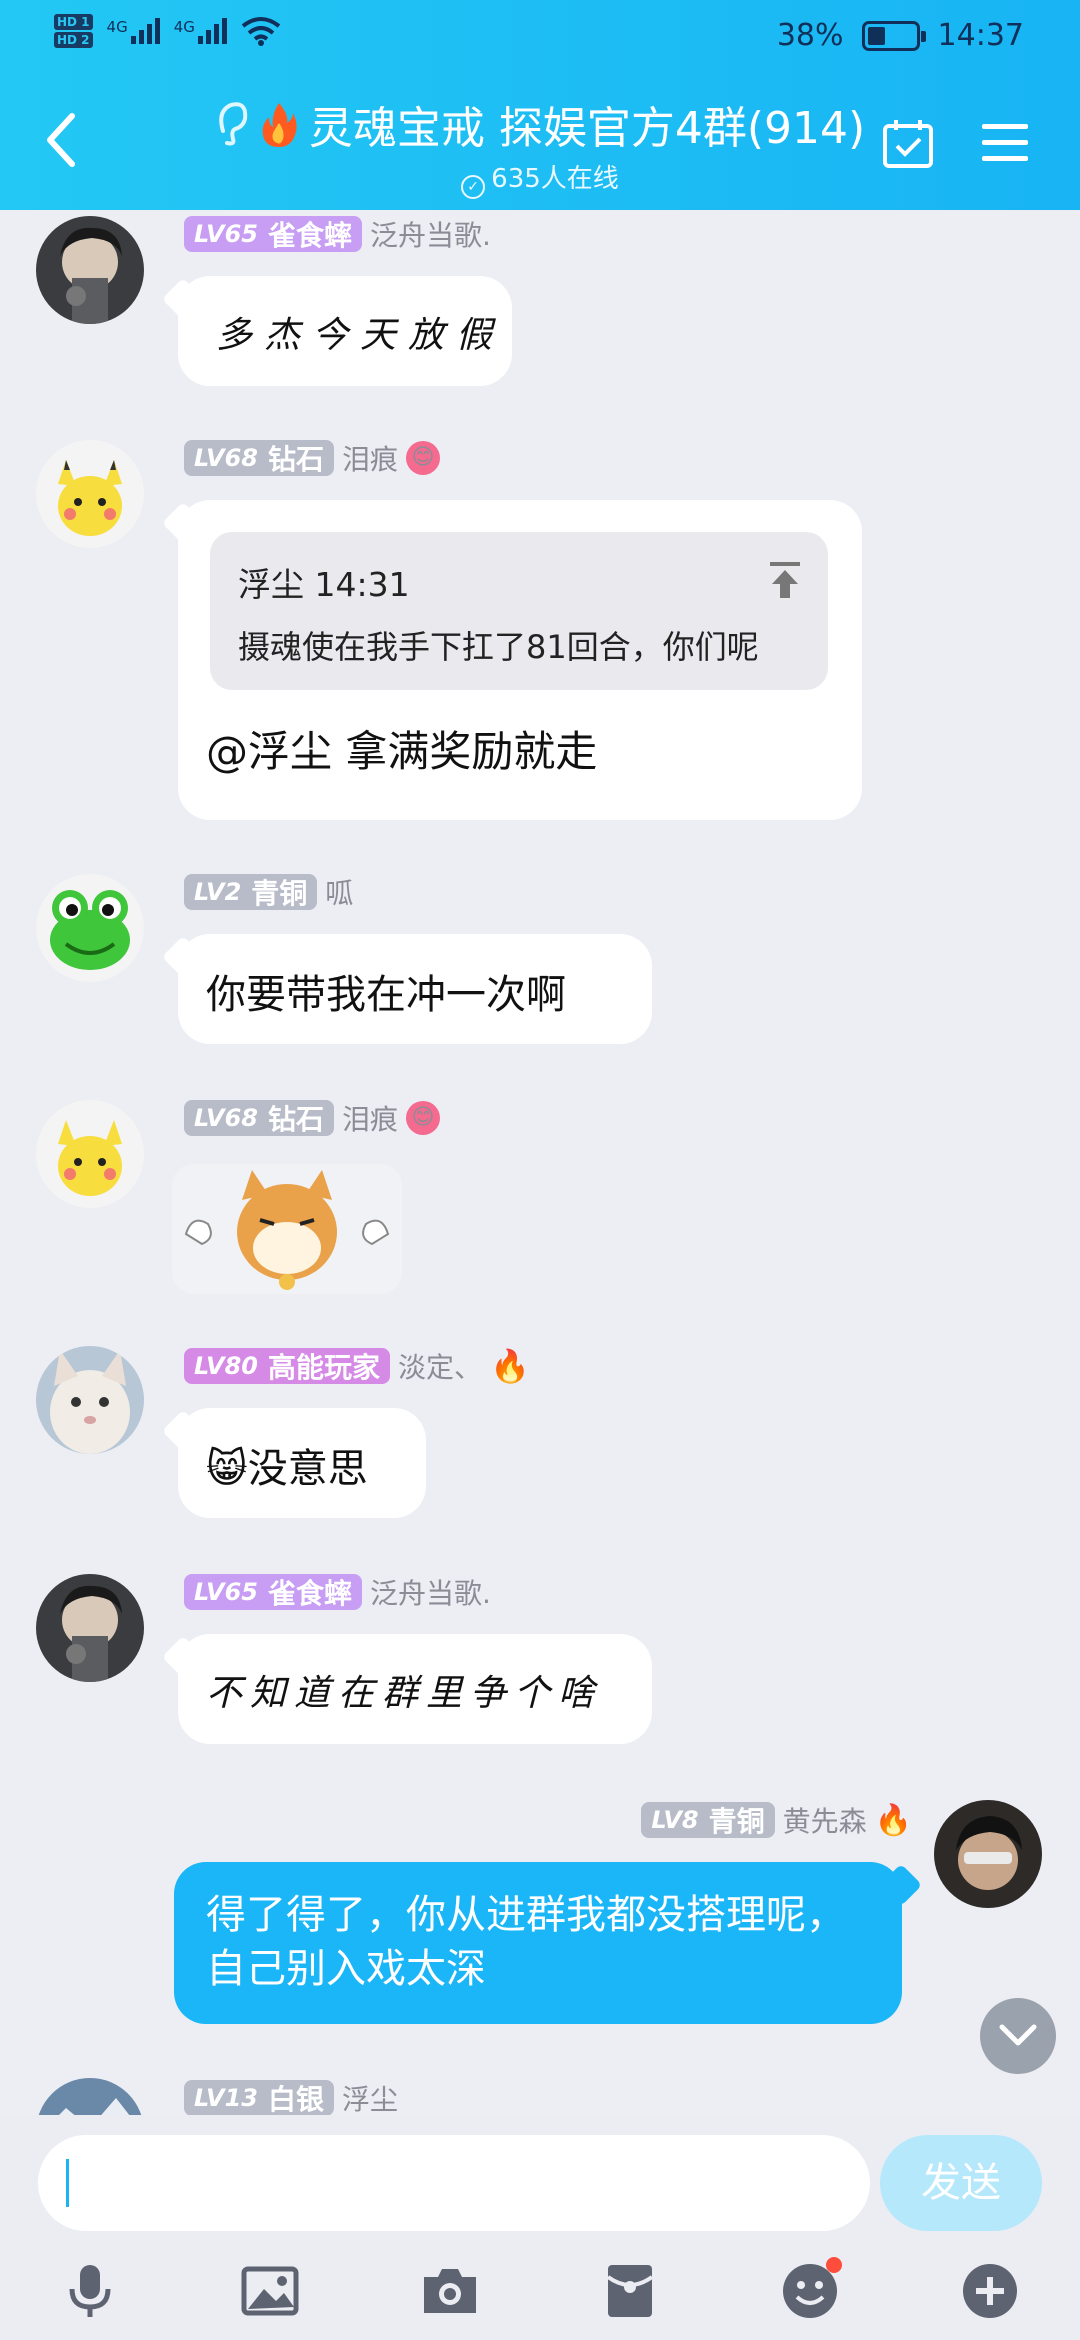  I want to click on scroll-to-bottom-button, so click(1018, 2036).